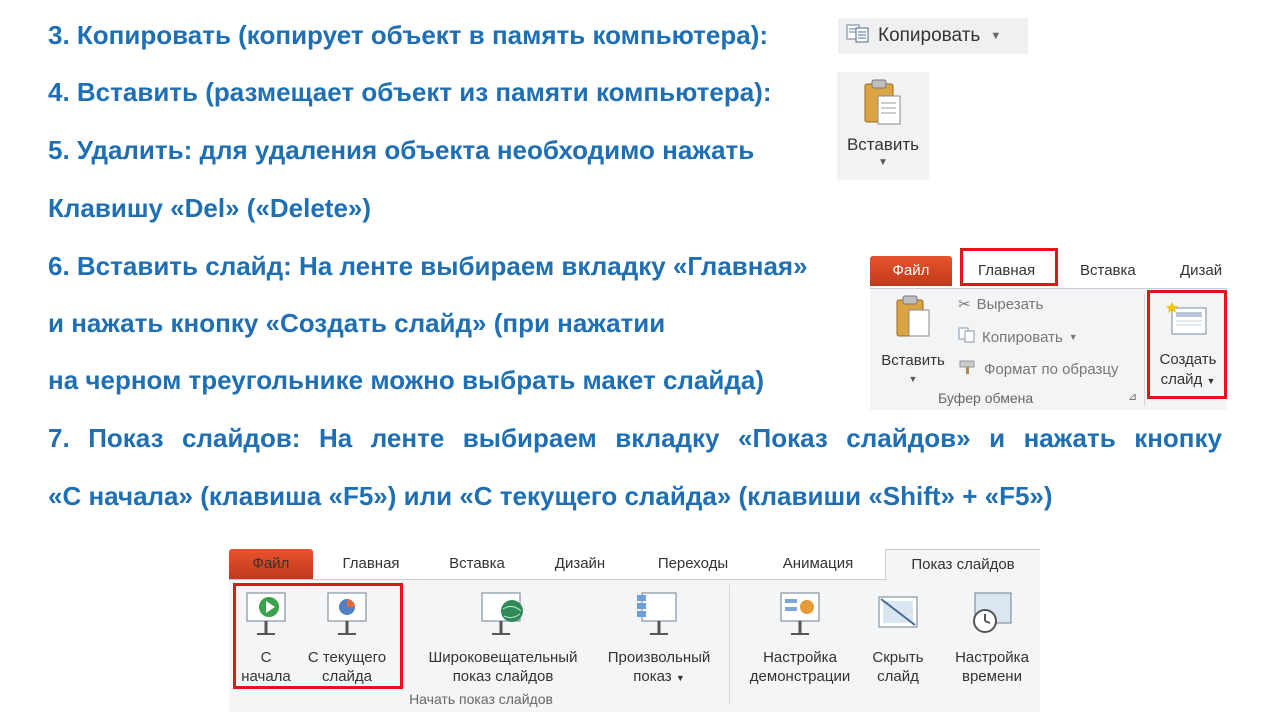 This screenshot has width=1280, height=720. Describe the element at coordinates (898, 615) in the screenshot. I see `hide-slide-icon` at that location.